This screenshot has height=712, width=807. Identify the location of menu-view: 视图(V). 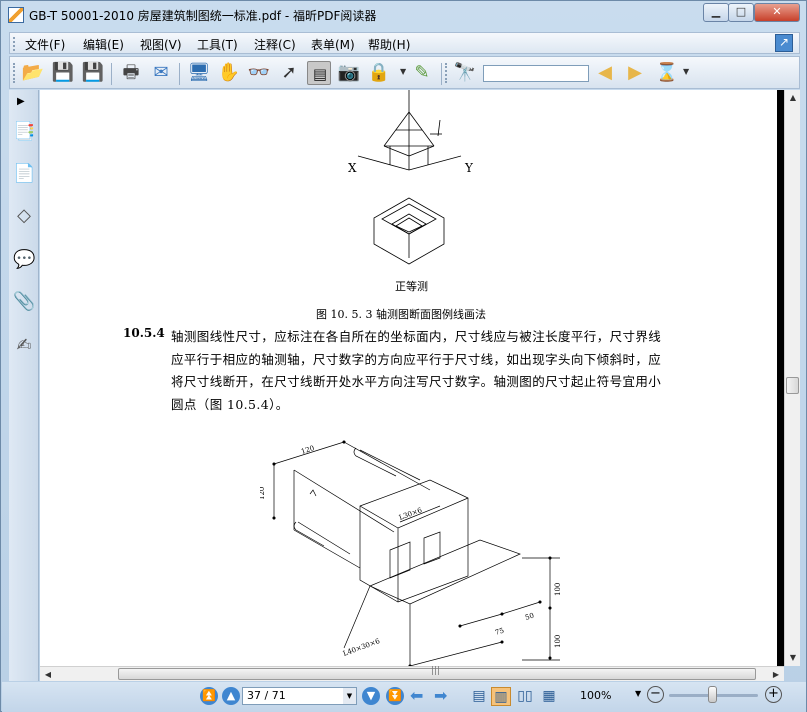
(161, 44).